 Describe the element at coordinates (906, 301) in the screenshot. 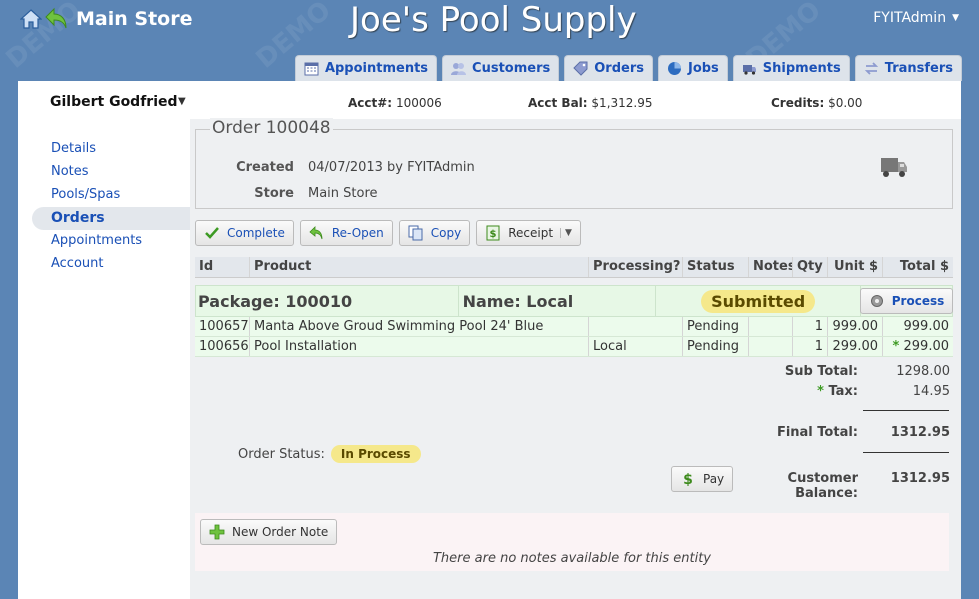

I see `process-button: Process` at that location.